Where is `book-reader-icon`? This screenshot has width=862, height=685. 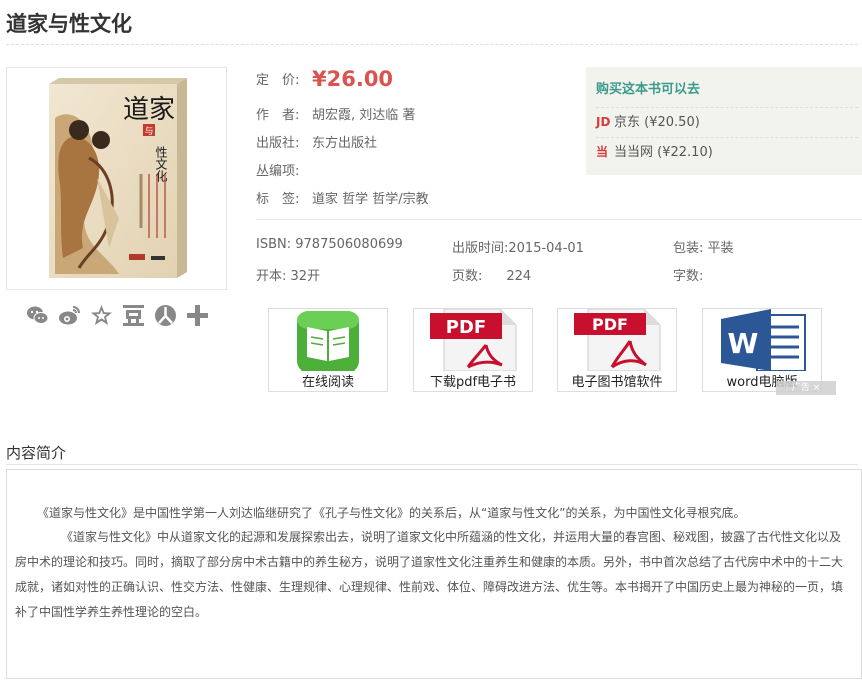
book-reader-icon is located at coordinates (328, 341).